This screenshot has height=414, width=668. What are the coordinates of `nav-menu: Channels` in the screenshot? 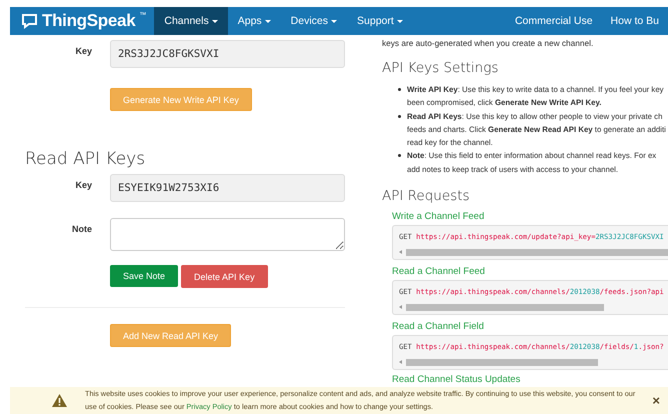 It's located at (191, 21).